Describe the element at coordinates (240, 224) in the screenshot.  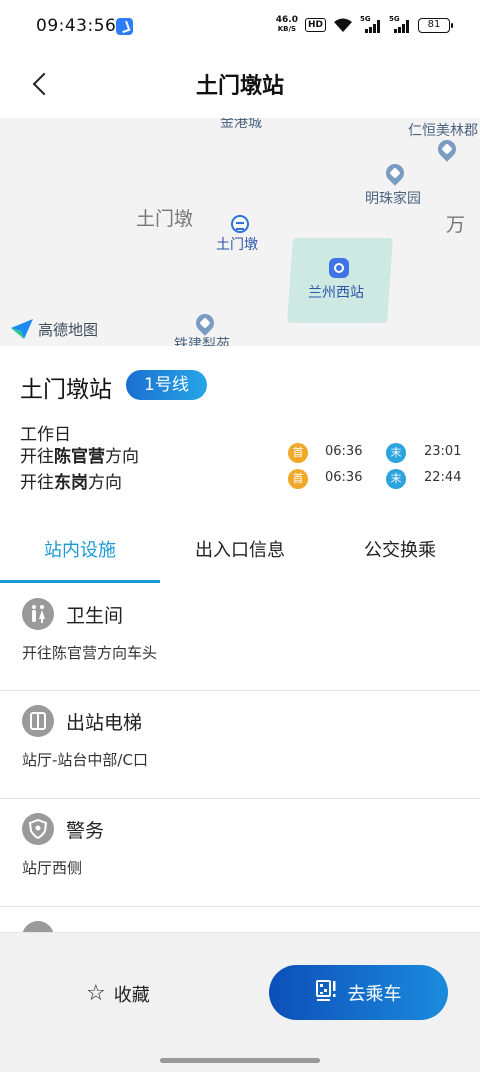
I see `metro-station-icon` at that location.